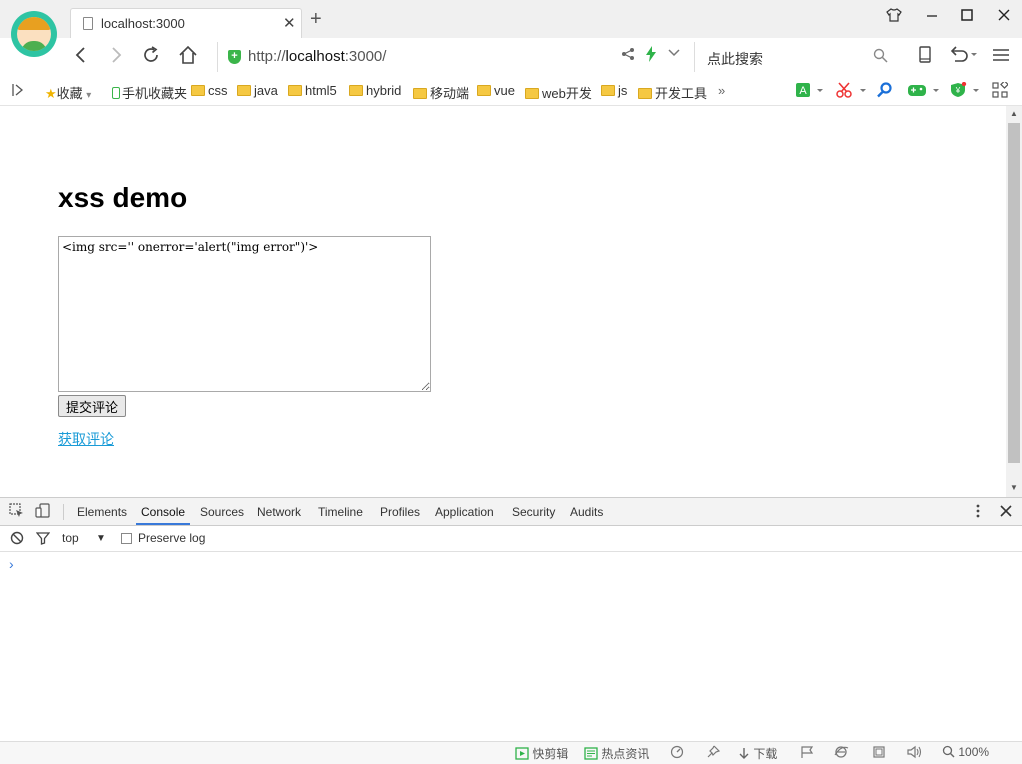 The width and height of the screenshot is (1022, 764). What do you see at coordinates (628, 55) in the screenshot?
I see `share-icon` at bounding box center [628, 55].